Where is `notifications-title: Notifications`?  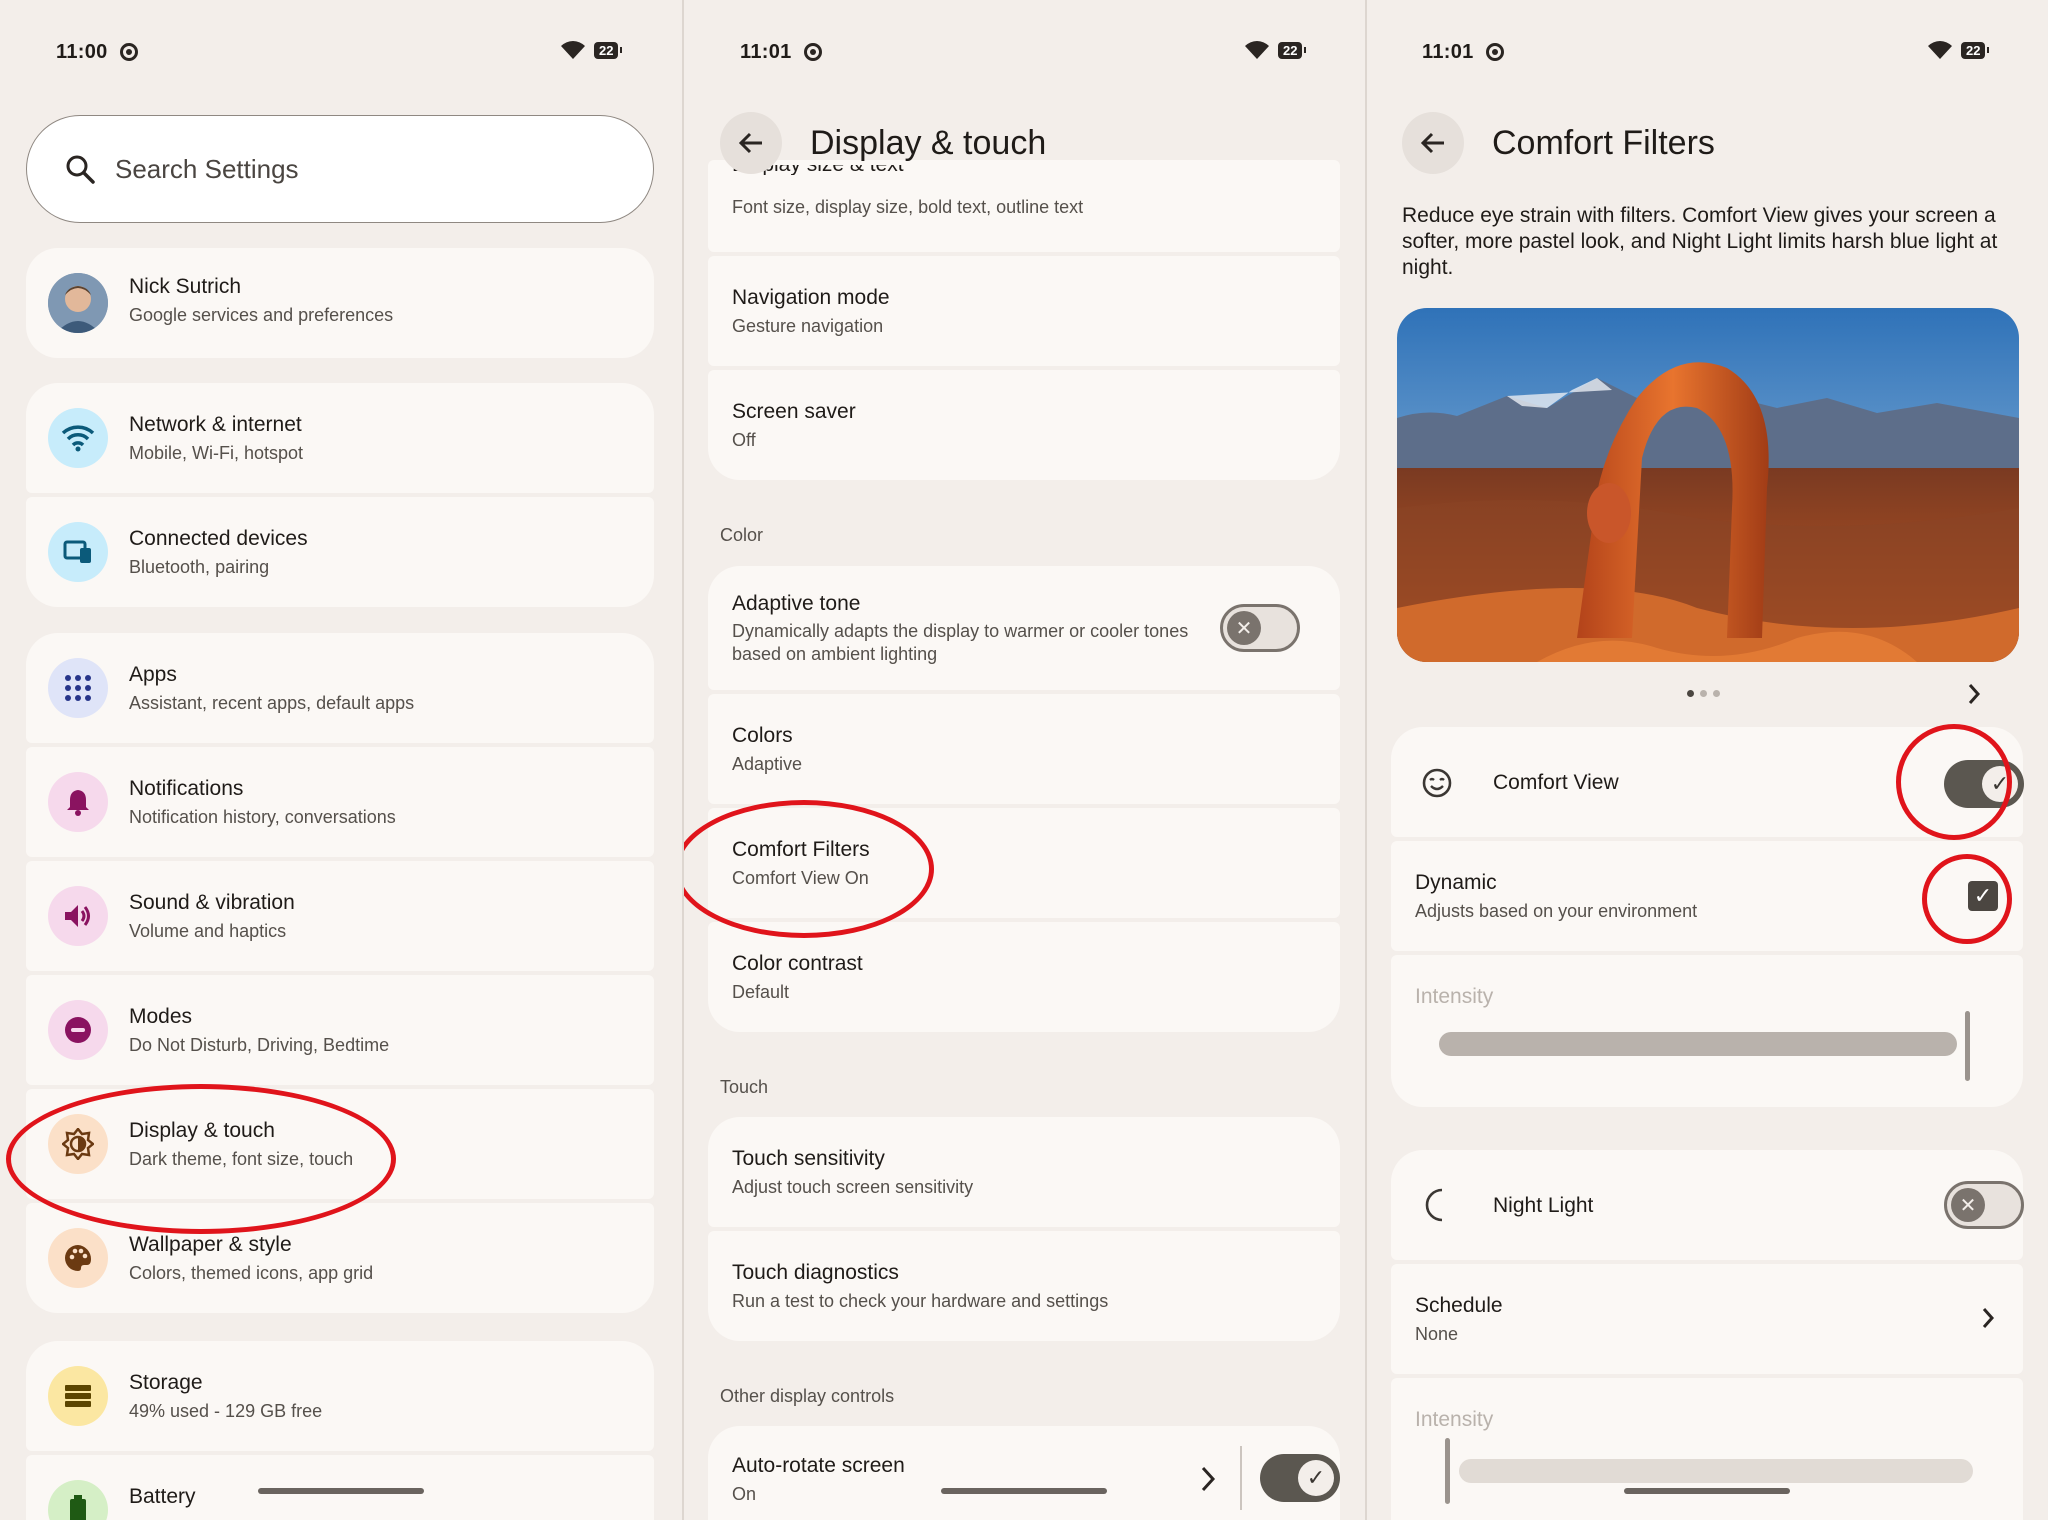
notifications-title: Notifications is located at coordinates (186, 788).